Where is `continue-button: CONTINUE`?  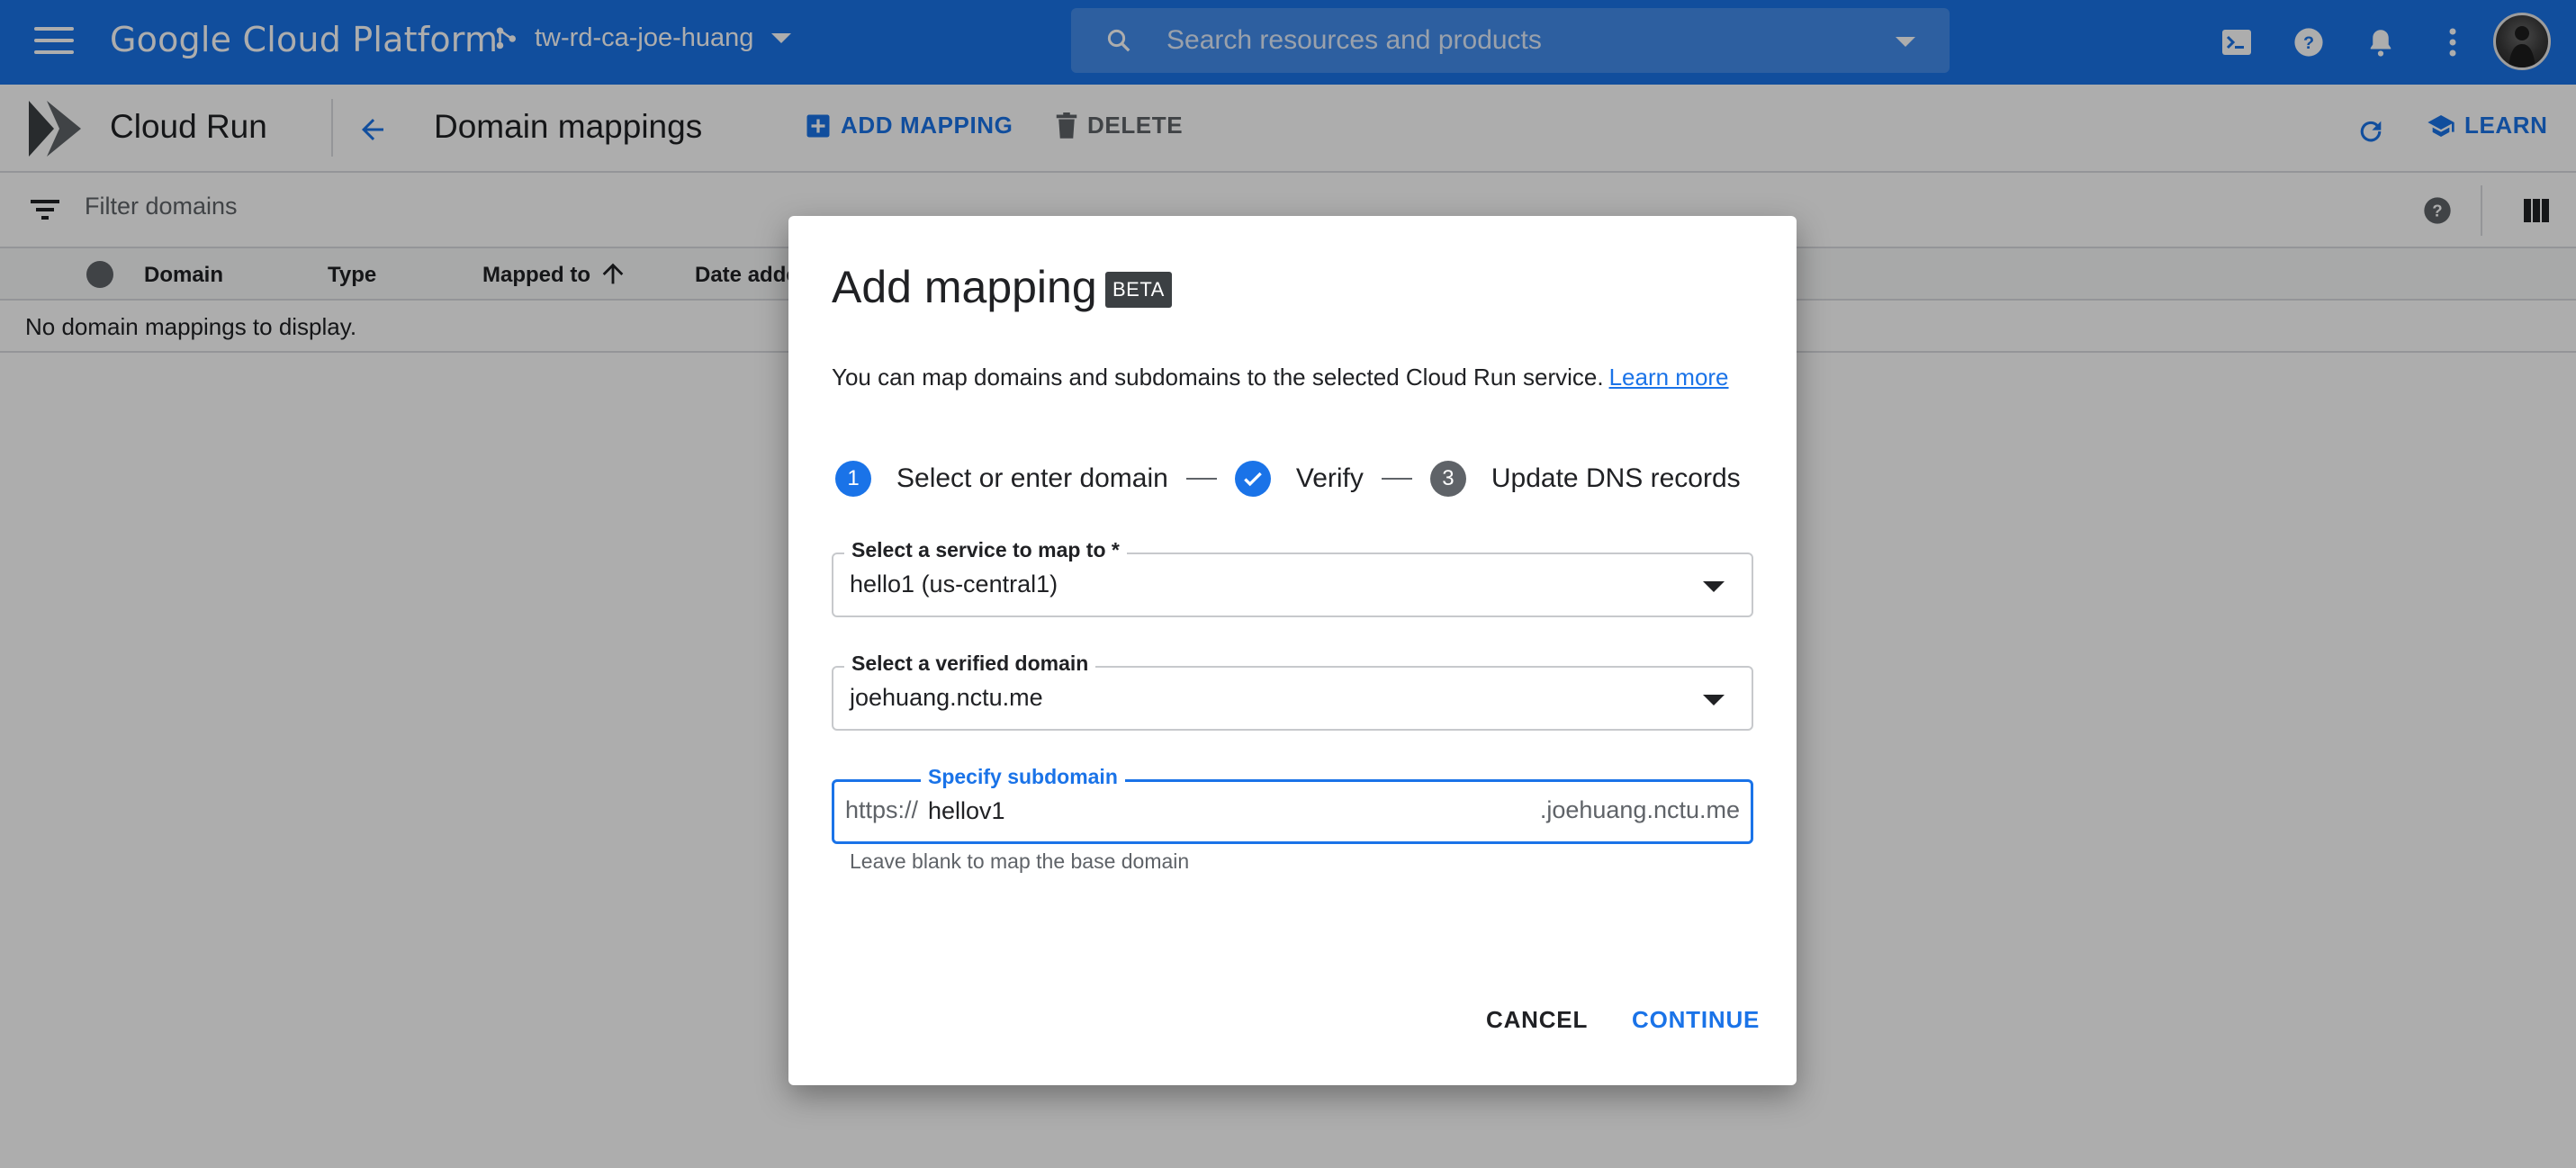
continue-button: CONTINUE is located at coordinates (1696, 1020).